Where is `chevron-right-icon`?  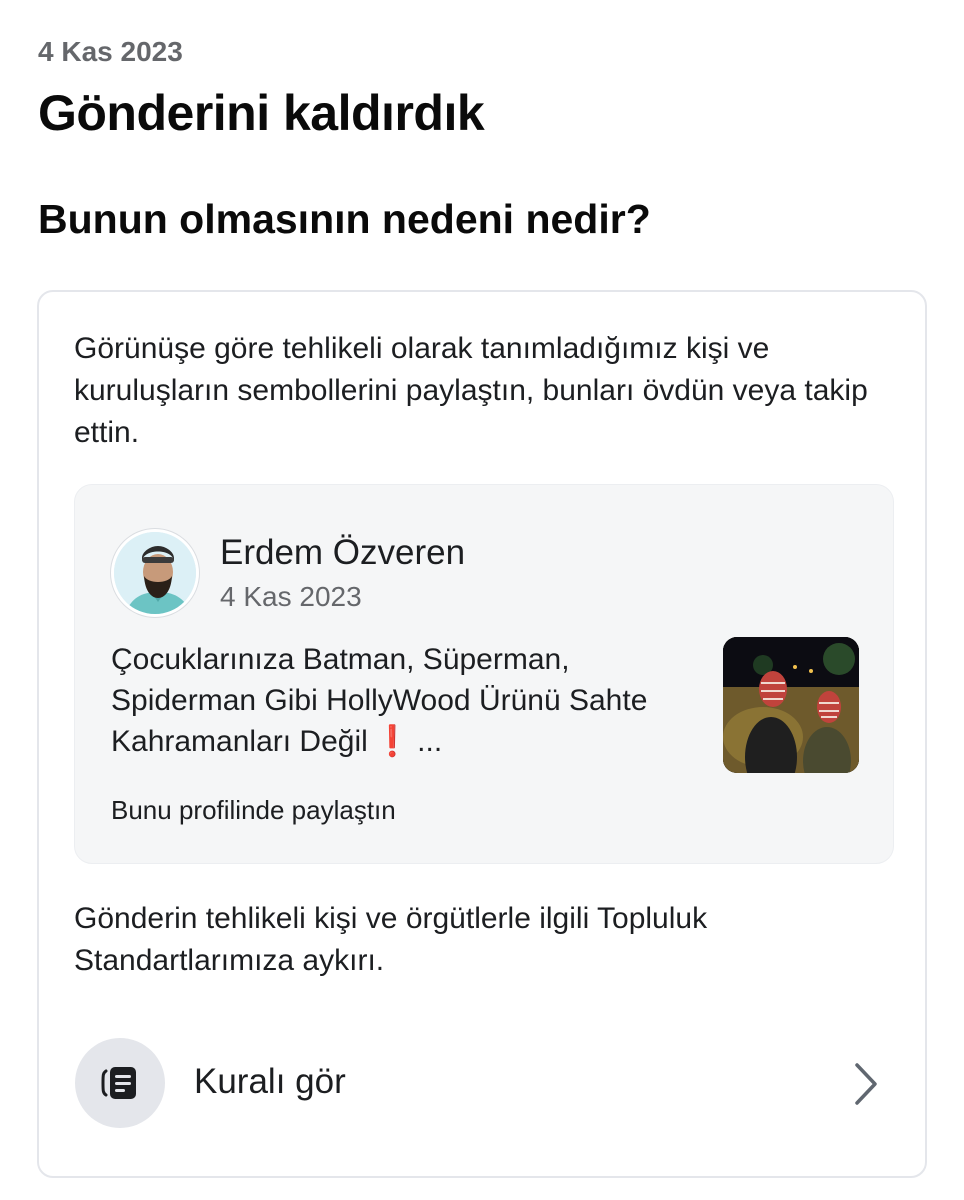
chevron-right-icon is located at coordinates (866, 1084).